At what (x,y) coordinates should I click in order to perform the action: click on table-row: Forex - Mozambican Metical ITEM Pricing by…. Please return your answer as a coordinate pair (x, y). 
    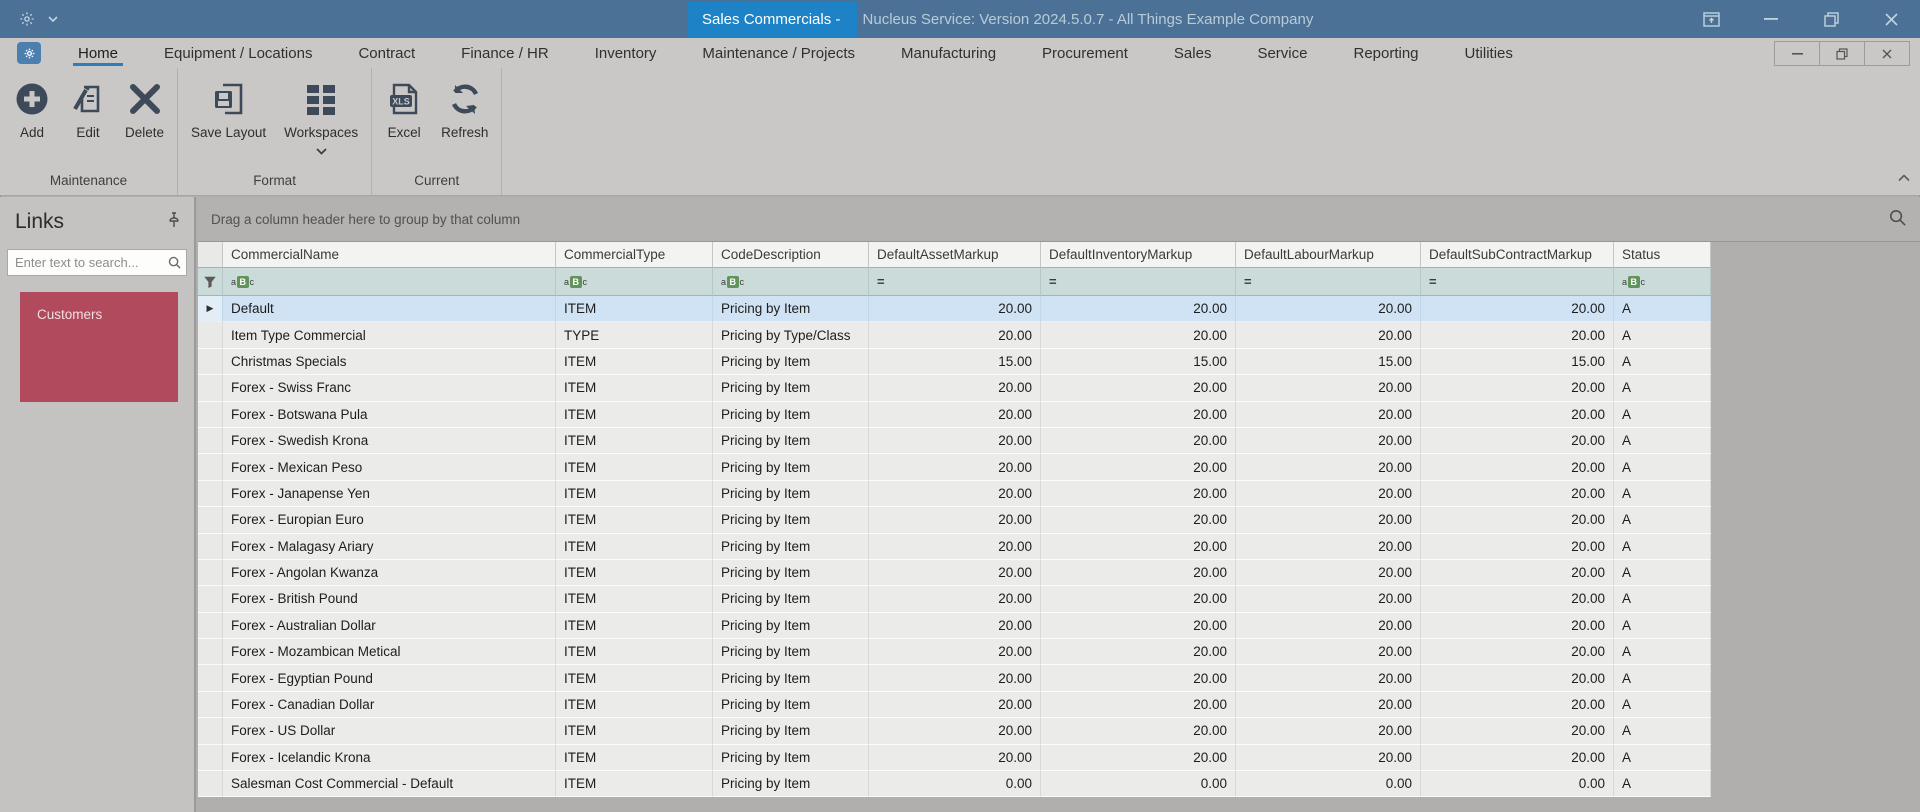
    Looking at the image, I should click on (955, 652).